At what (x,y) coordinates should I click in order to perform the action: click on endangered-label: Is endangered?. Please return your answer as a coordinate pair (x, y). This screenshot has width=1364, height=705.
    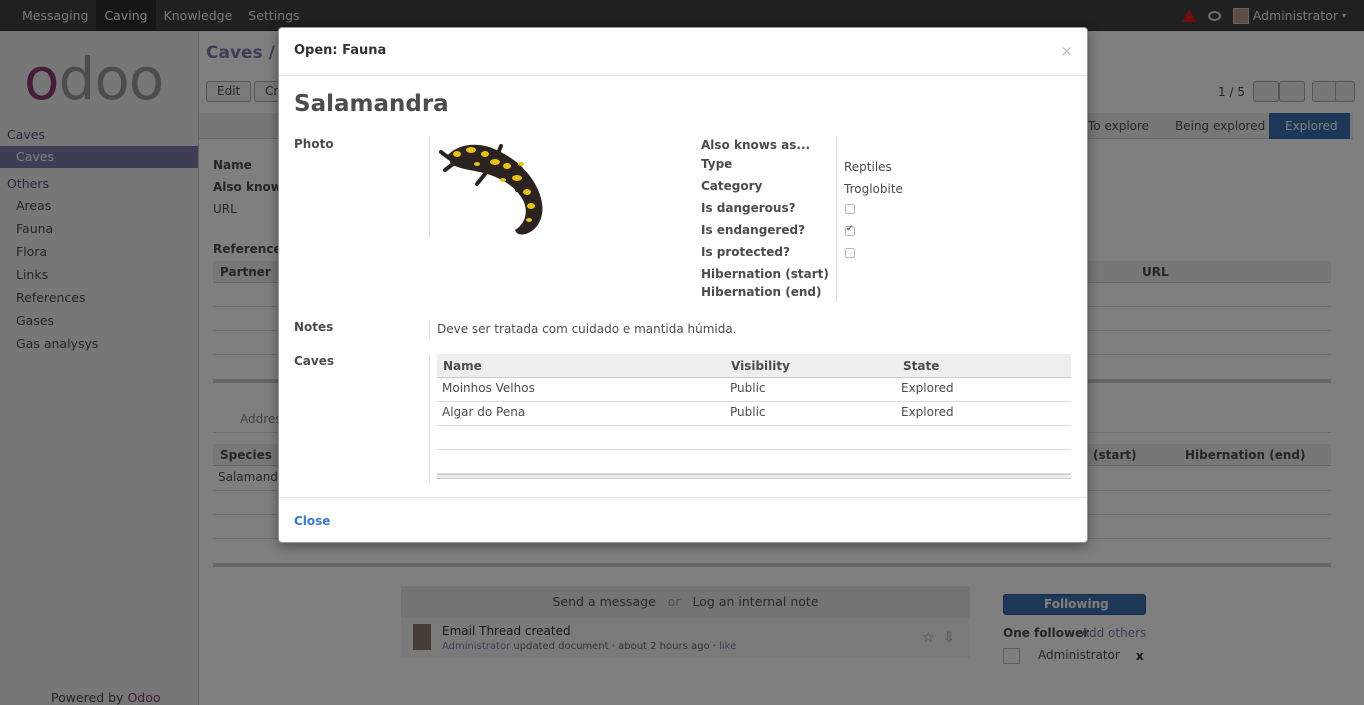
    Looking at the image, I should click on (753, 230).